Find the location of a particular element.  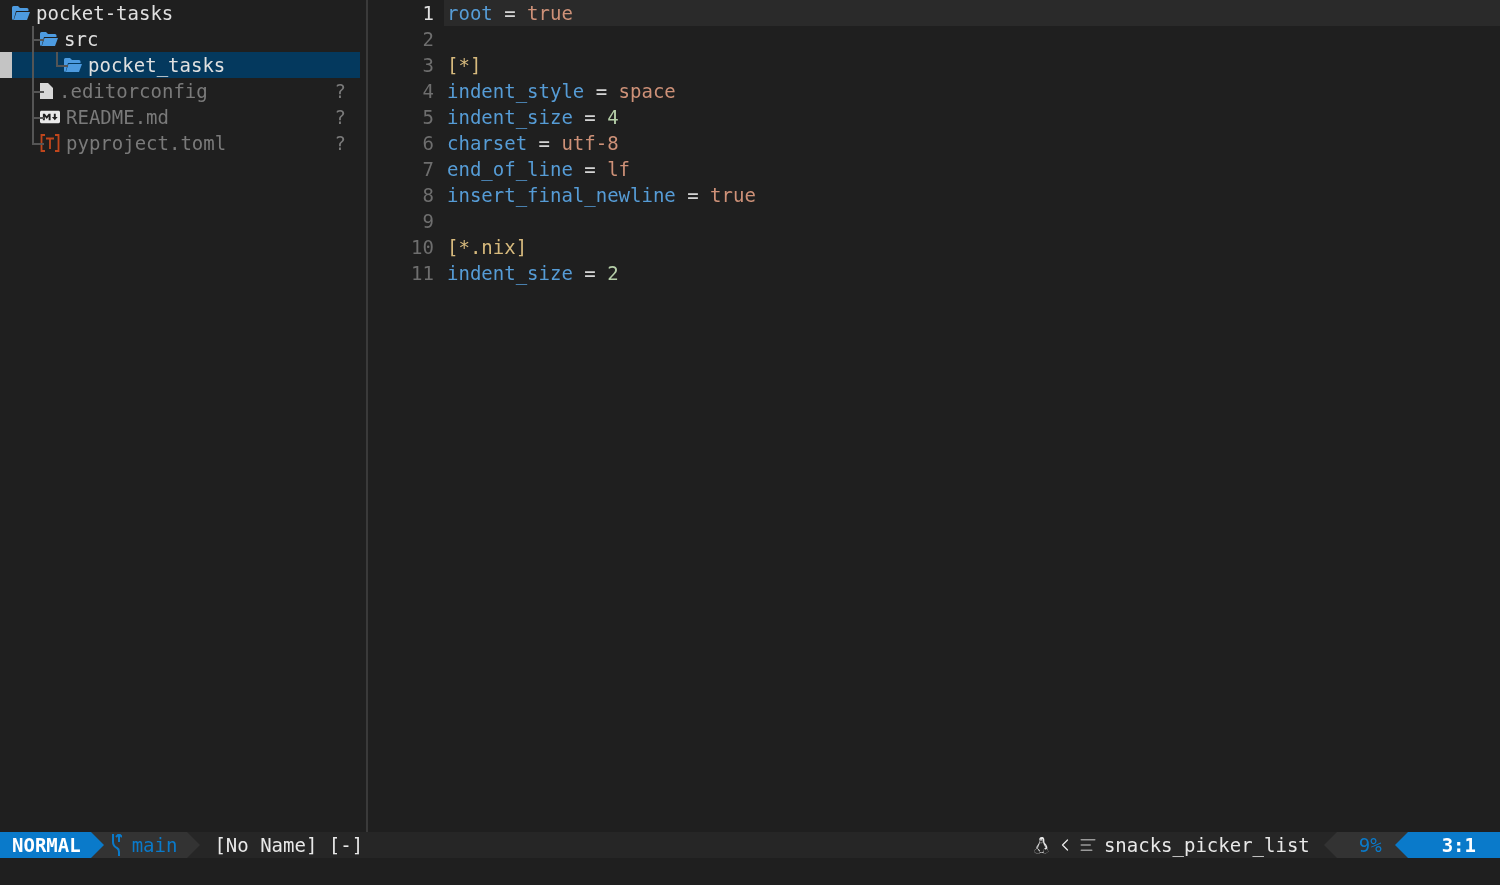

line-number: 2 is located at coordinates (427, 39).